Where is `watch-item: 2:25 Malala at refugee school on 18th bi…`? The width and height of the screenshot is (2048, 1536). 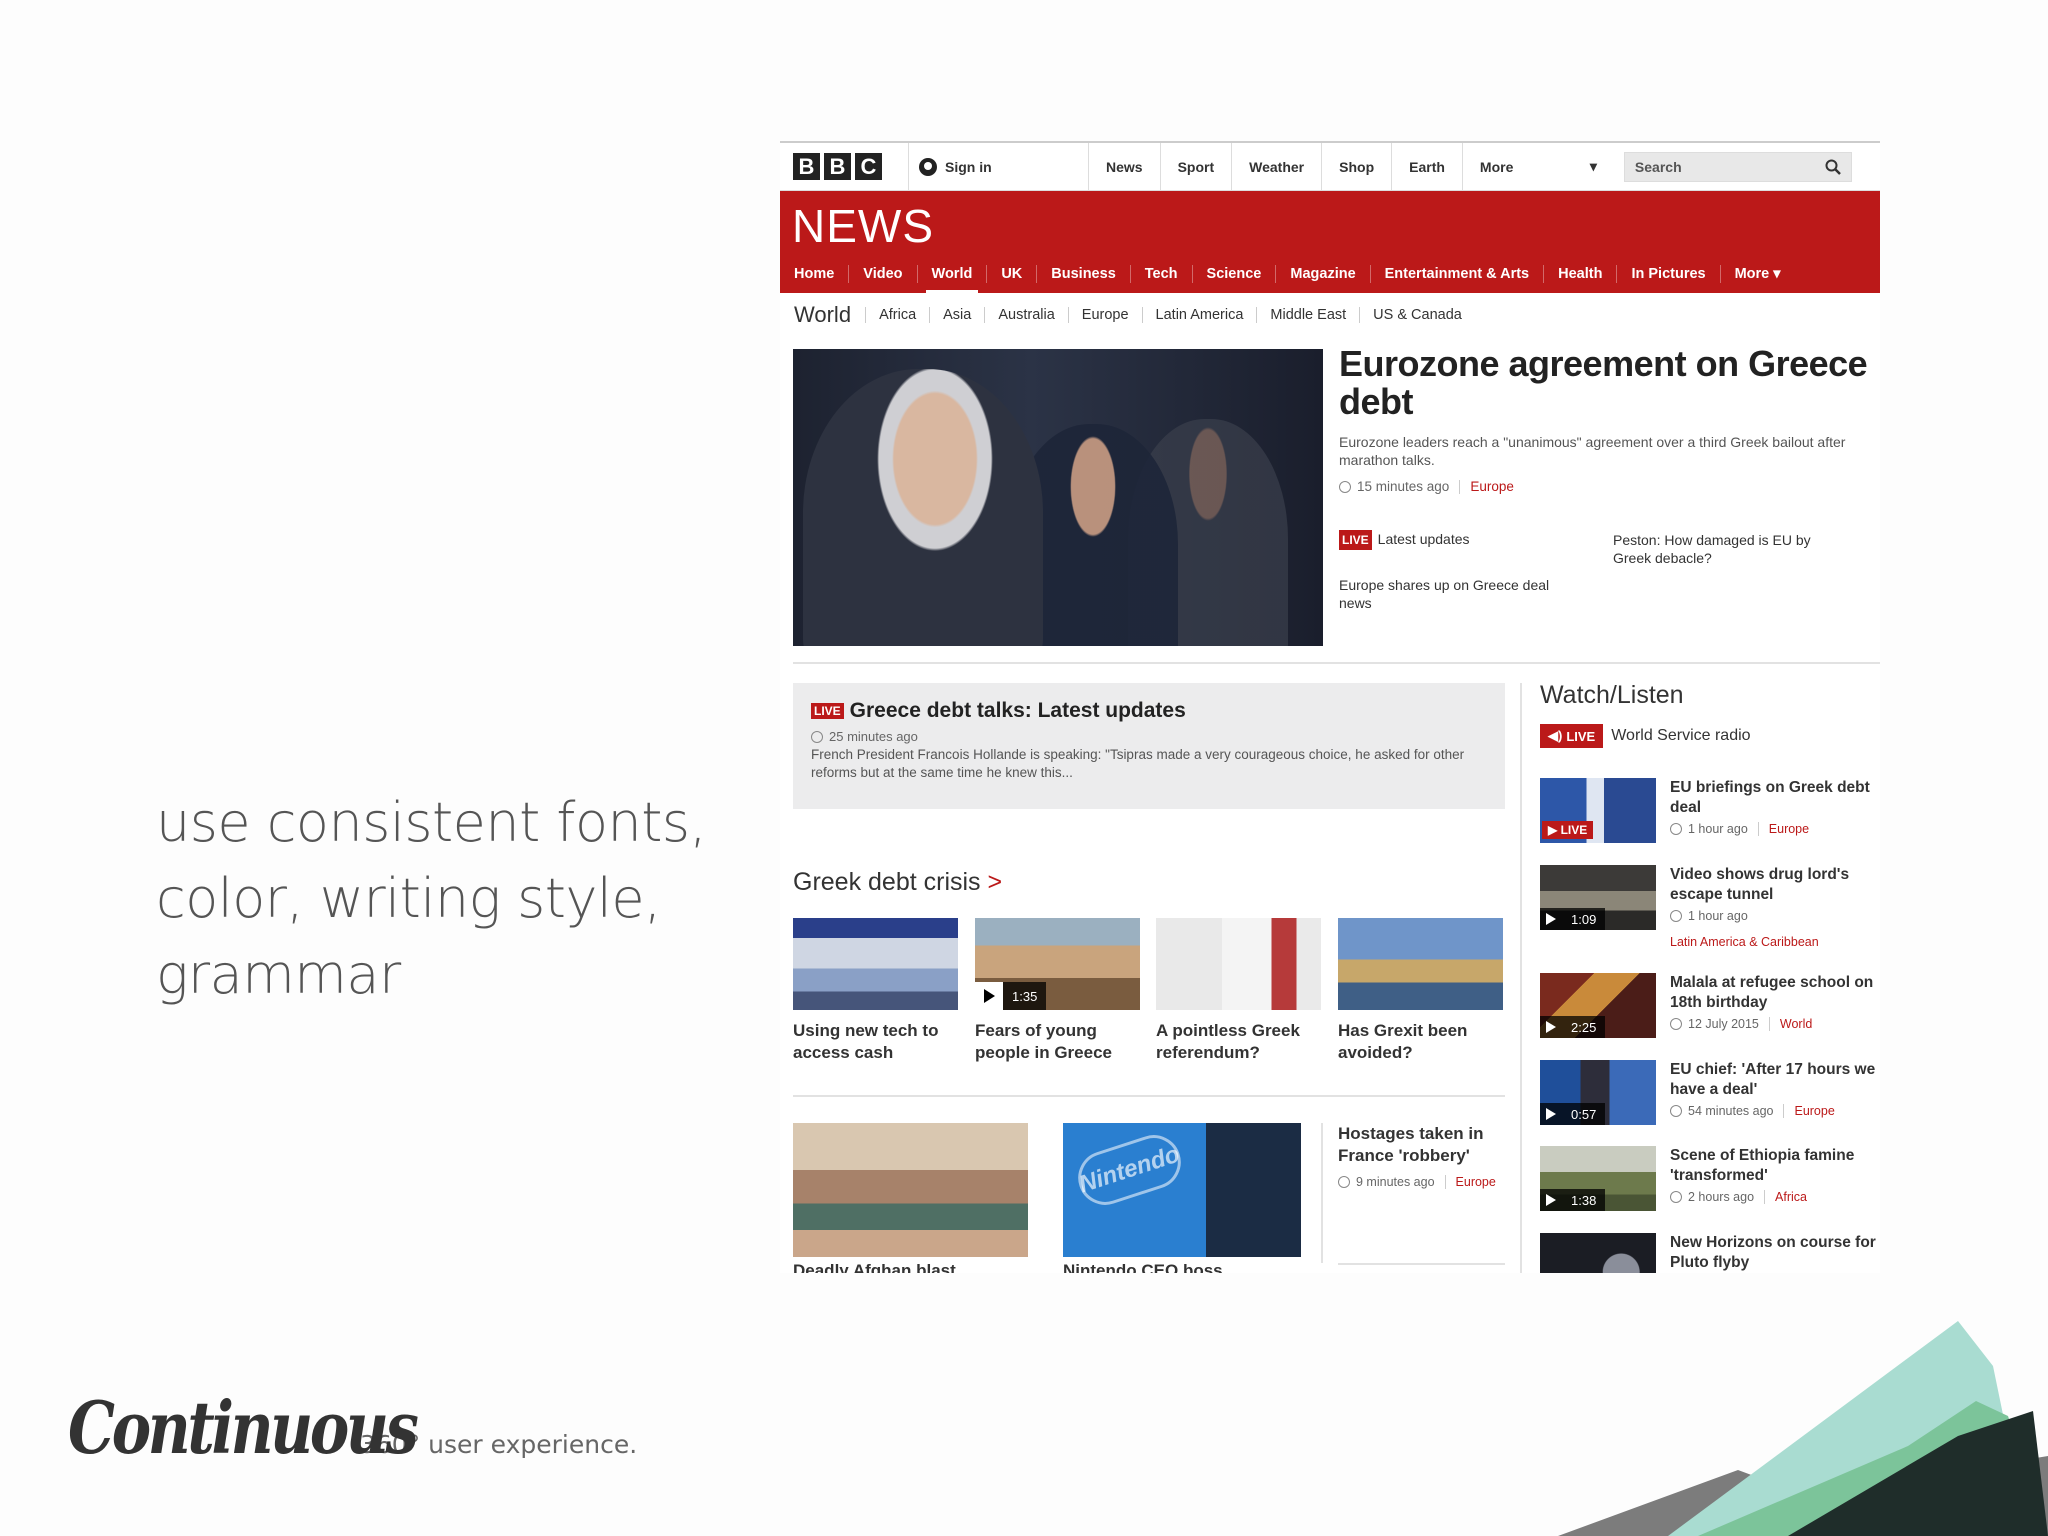 watch-item: 2:25 Malala at refugee school on 18th bi… is located at coordinates (1710, 1005).